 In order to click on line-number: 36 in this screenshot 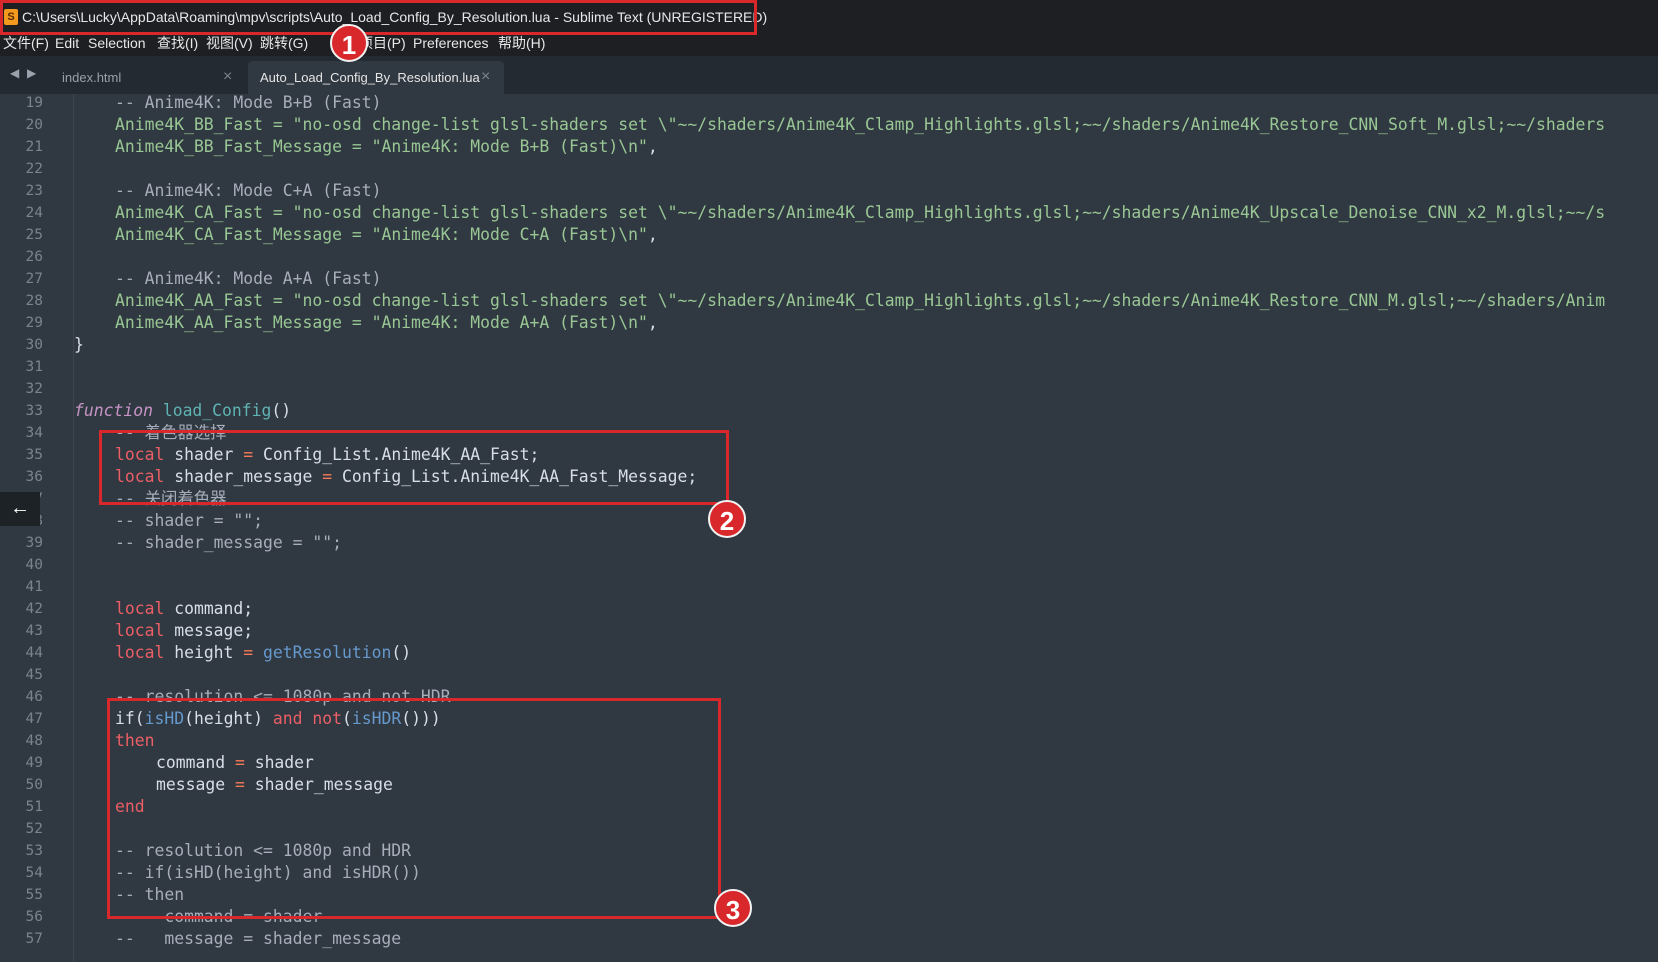, I will do `click(34, 477)`.